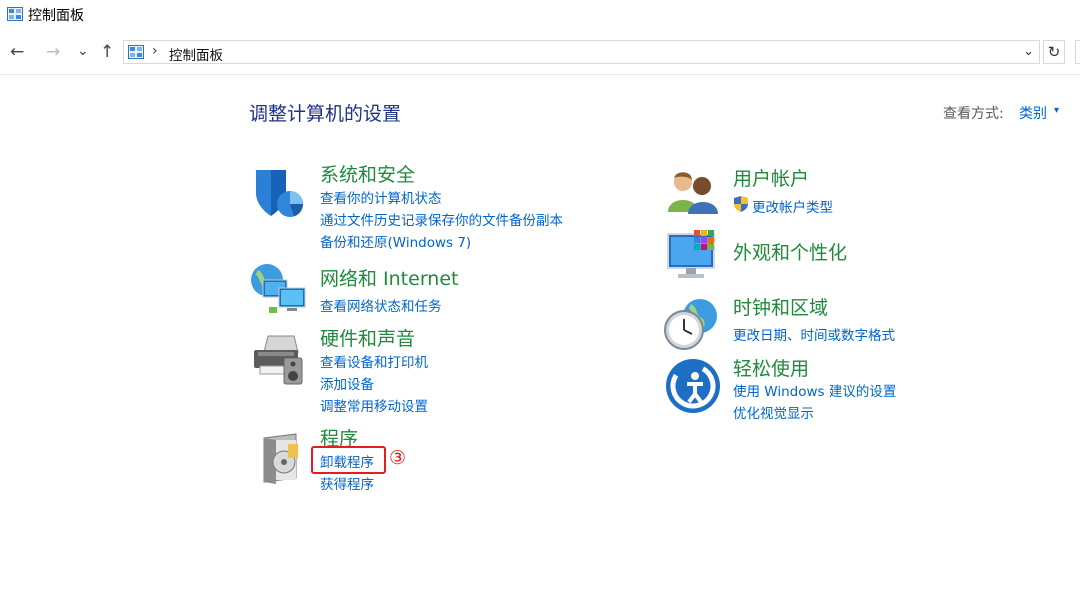  I want to click on link-get-programs: 获得程序, so click(347, 483).